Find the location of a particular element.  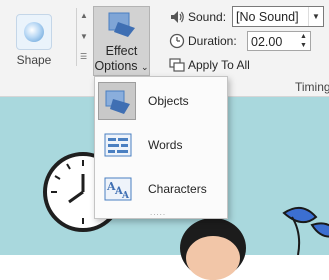

gallery-down-icon: ▼ is located at coordinates (84, 36).